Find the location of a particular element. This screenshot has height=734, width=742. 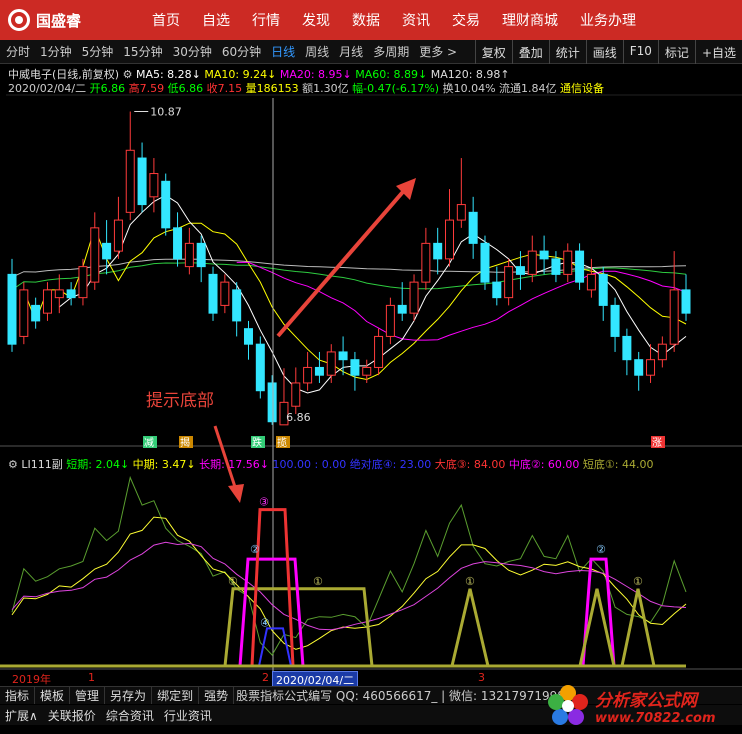

amount-value: 额1.30亿 is located at coordinates (325, 88).